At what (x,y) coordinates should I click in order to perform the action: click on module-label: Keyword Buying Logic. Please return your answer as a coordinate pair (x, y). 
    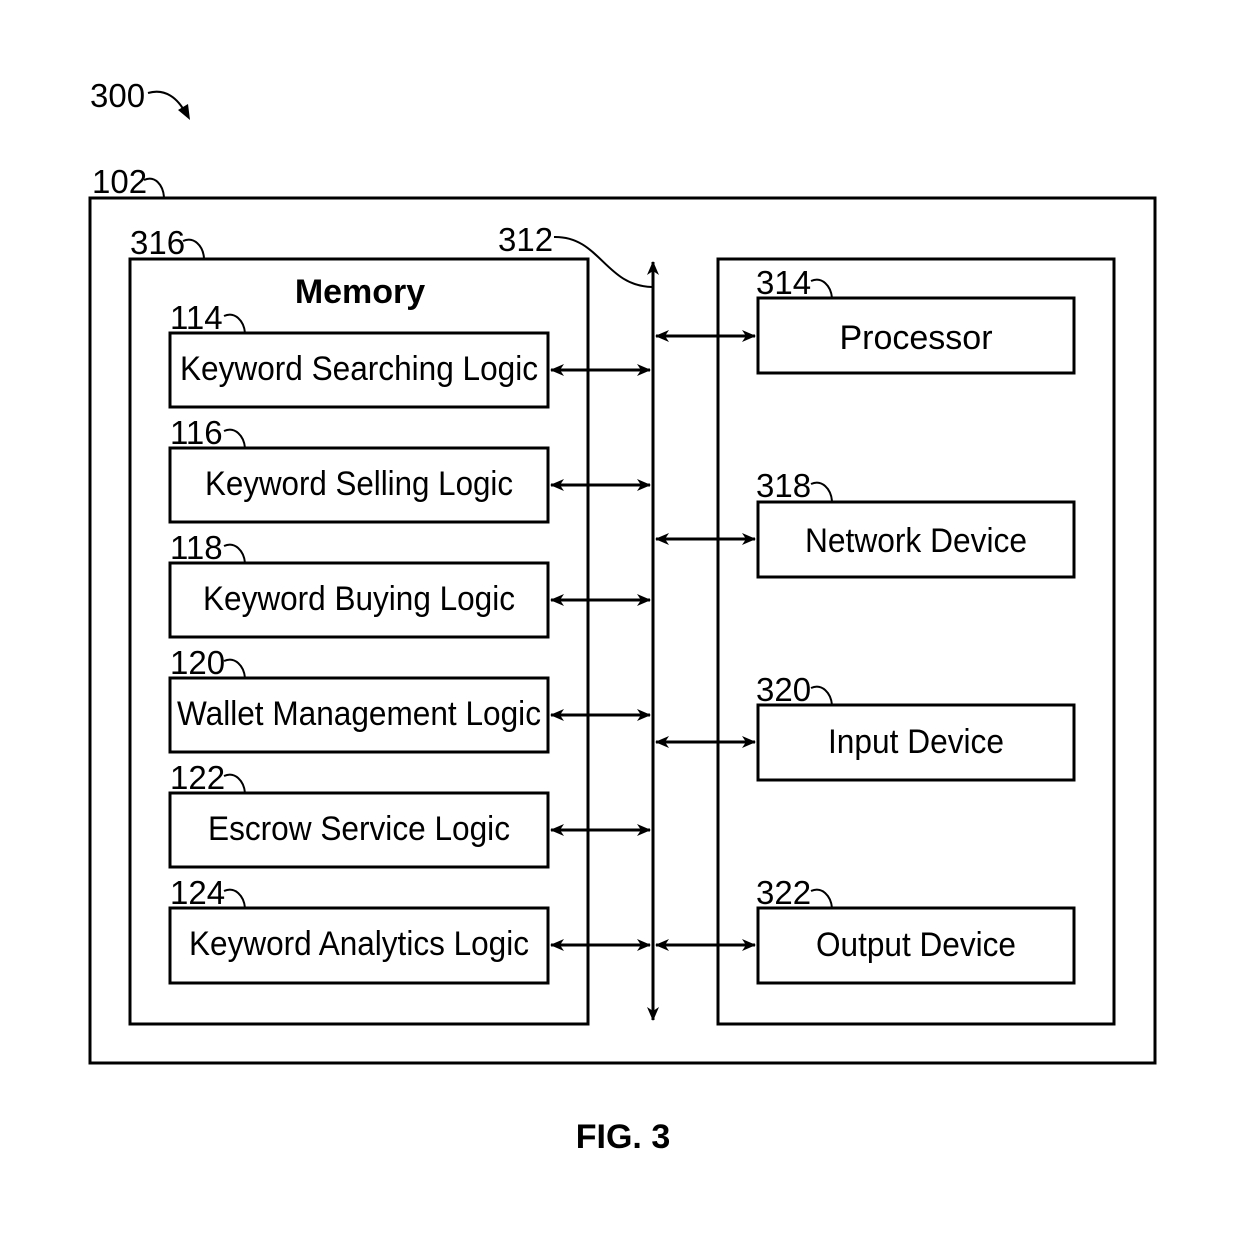
    Looking at the image, I should click on (359, 599).